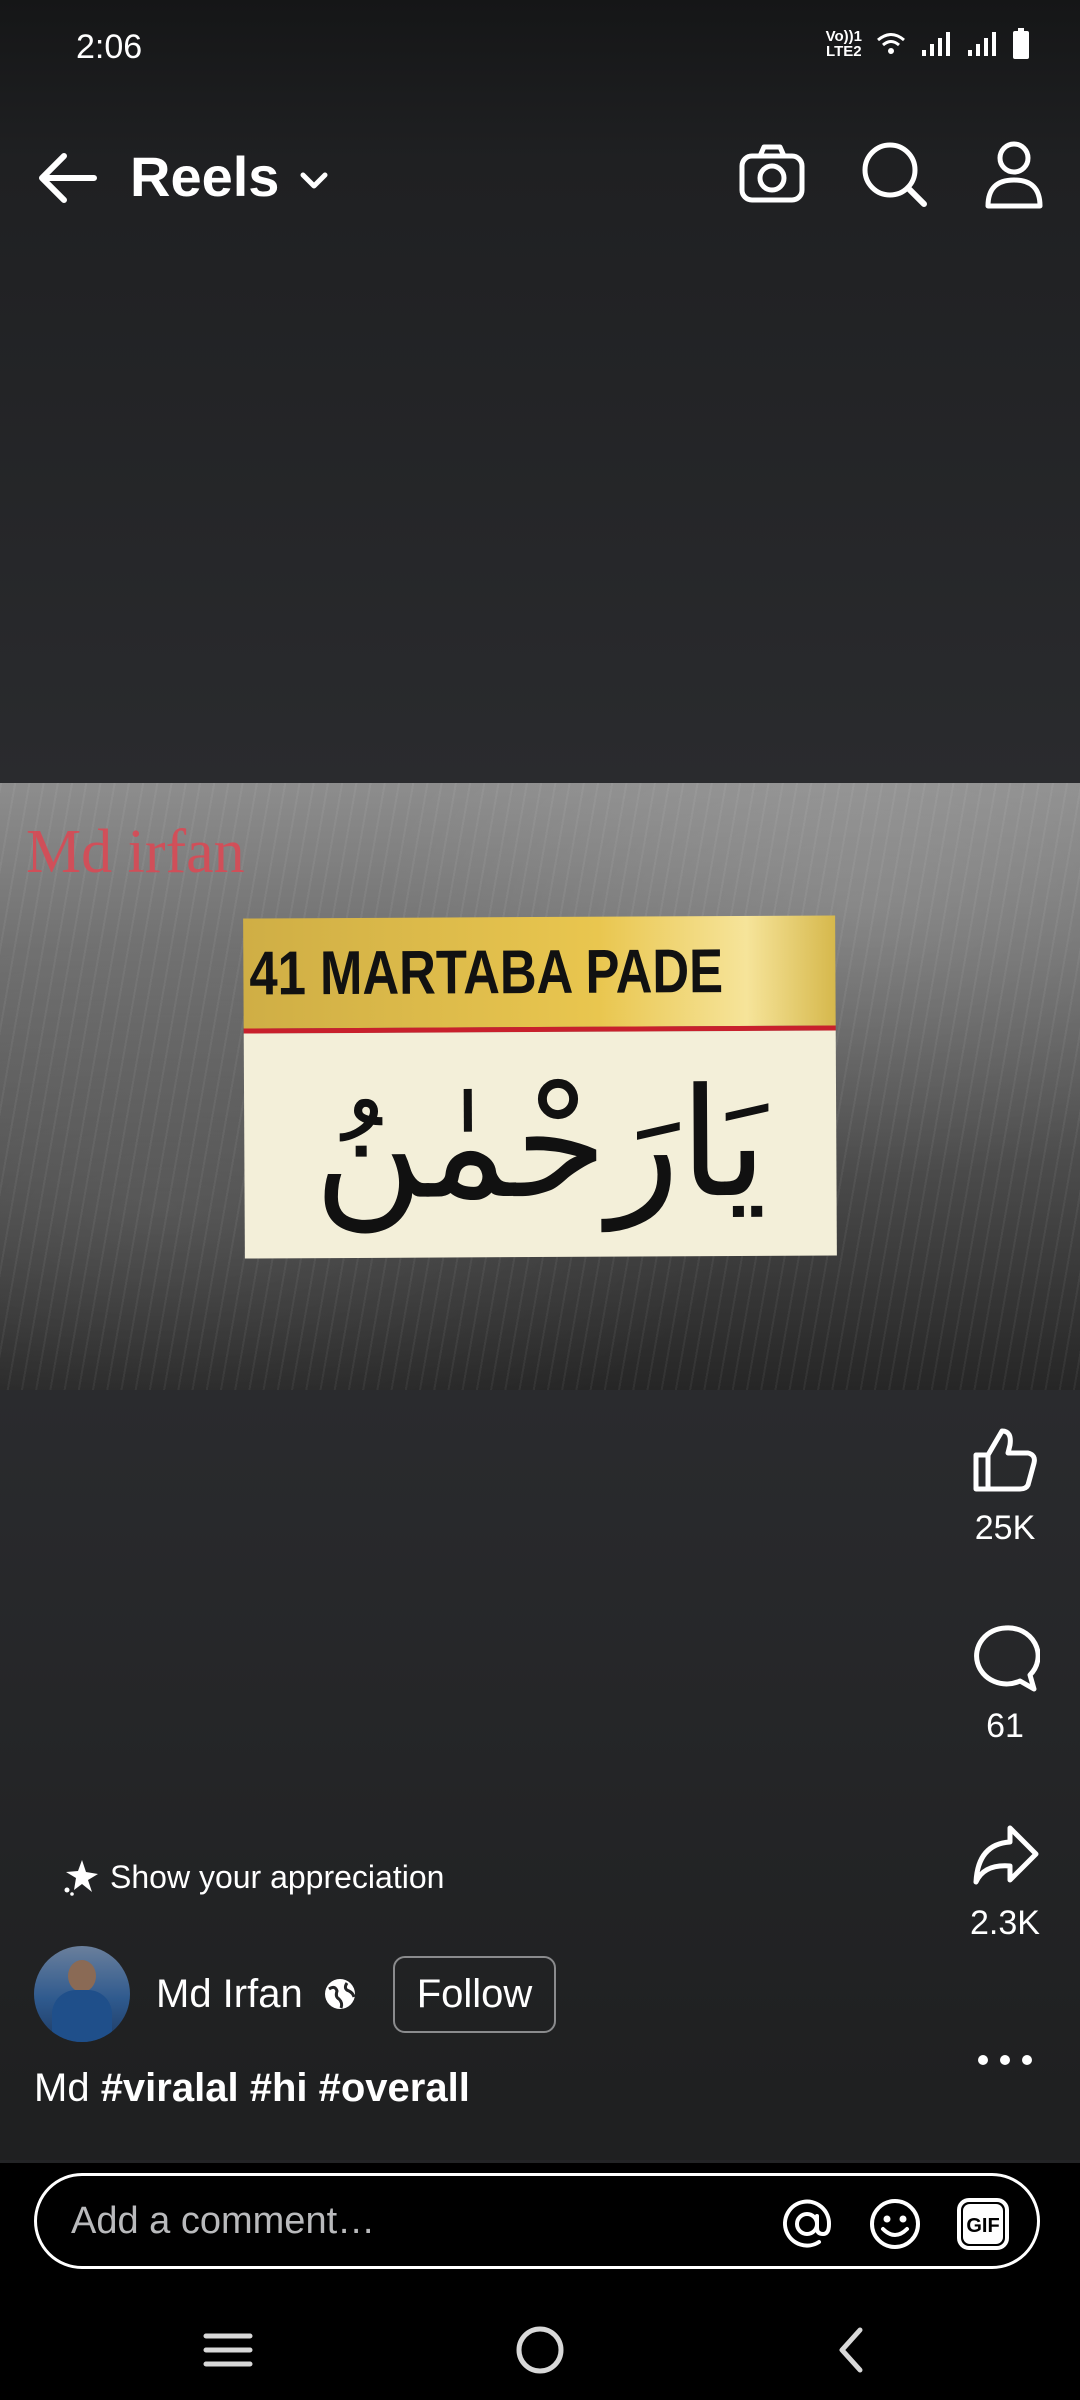  Describe the element at coordinates (852, 2350) in the screenshot. I see `back-nav-icon` at that location.